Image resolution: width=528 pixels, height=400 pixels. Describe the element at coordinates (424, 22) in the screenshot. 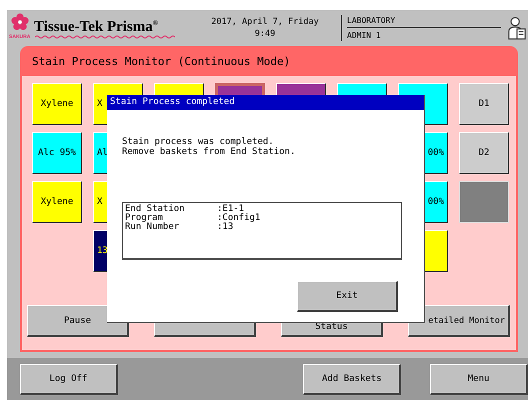

I see `location-text: LABORATORY` at that location.